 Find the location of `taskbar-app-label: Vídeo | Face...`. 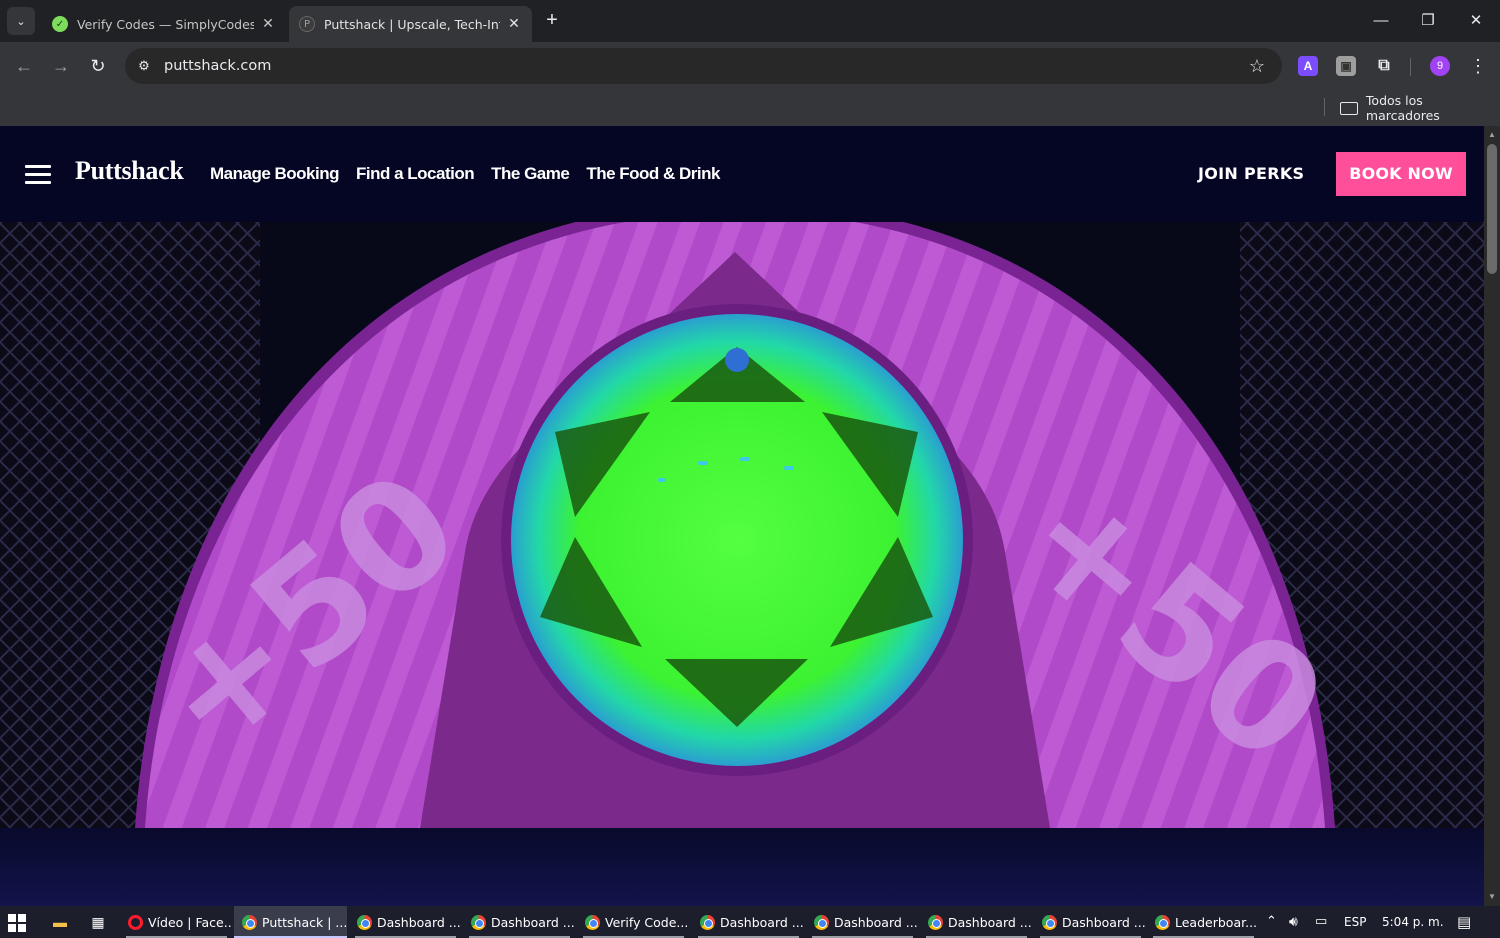

taskbar-app-label: Vídeo | Face... is located at coordinates (190, 922).